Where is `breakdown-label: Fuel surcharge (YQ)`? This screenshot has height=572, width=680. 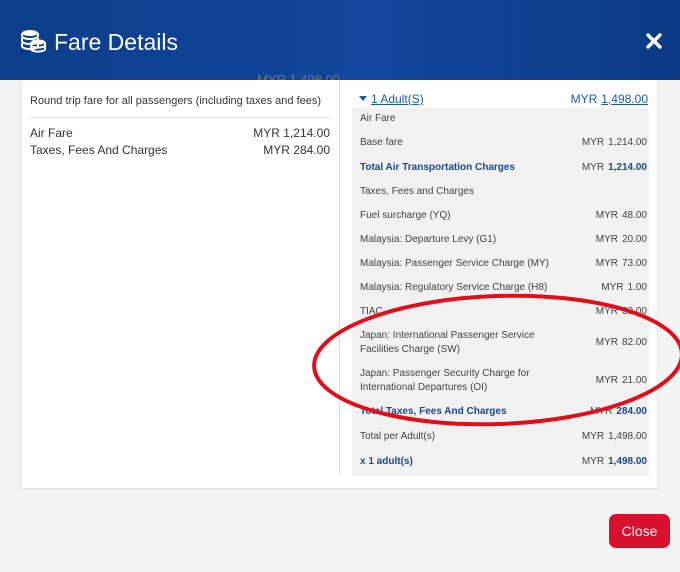 breakdown-label: Fuel surcharge (YQ) is located at coordinates (405, 215).